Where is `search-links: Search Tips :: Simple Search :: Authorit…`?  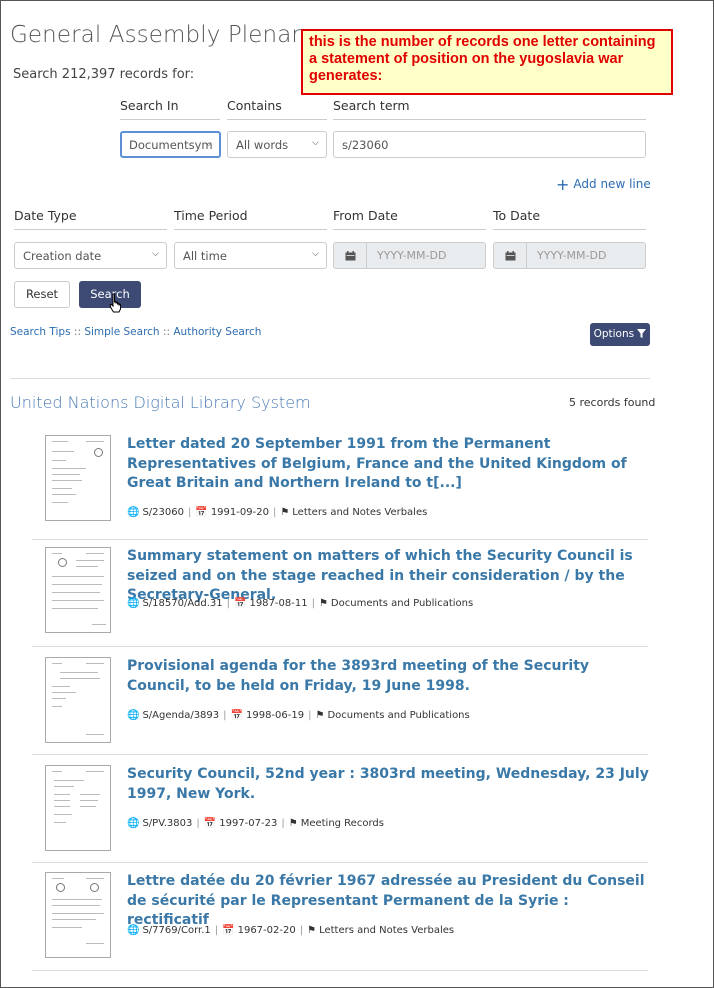 search-links: Search Tips :: Simple Search :: Authorit… is located at coordinates (135, 332).